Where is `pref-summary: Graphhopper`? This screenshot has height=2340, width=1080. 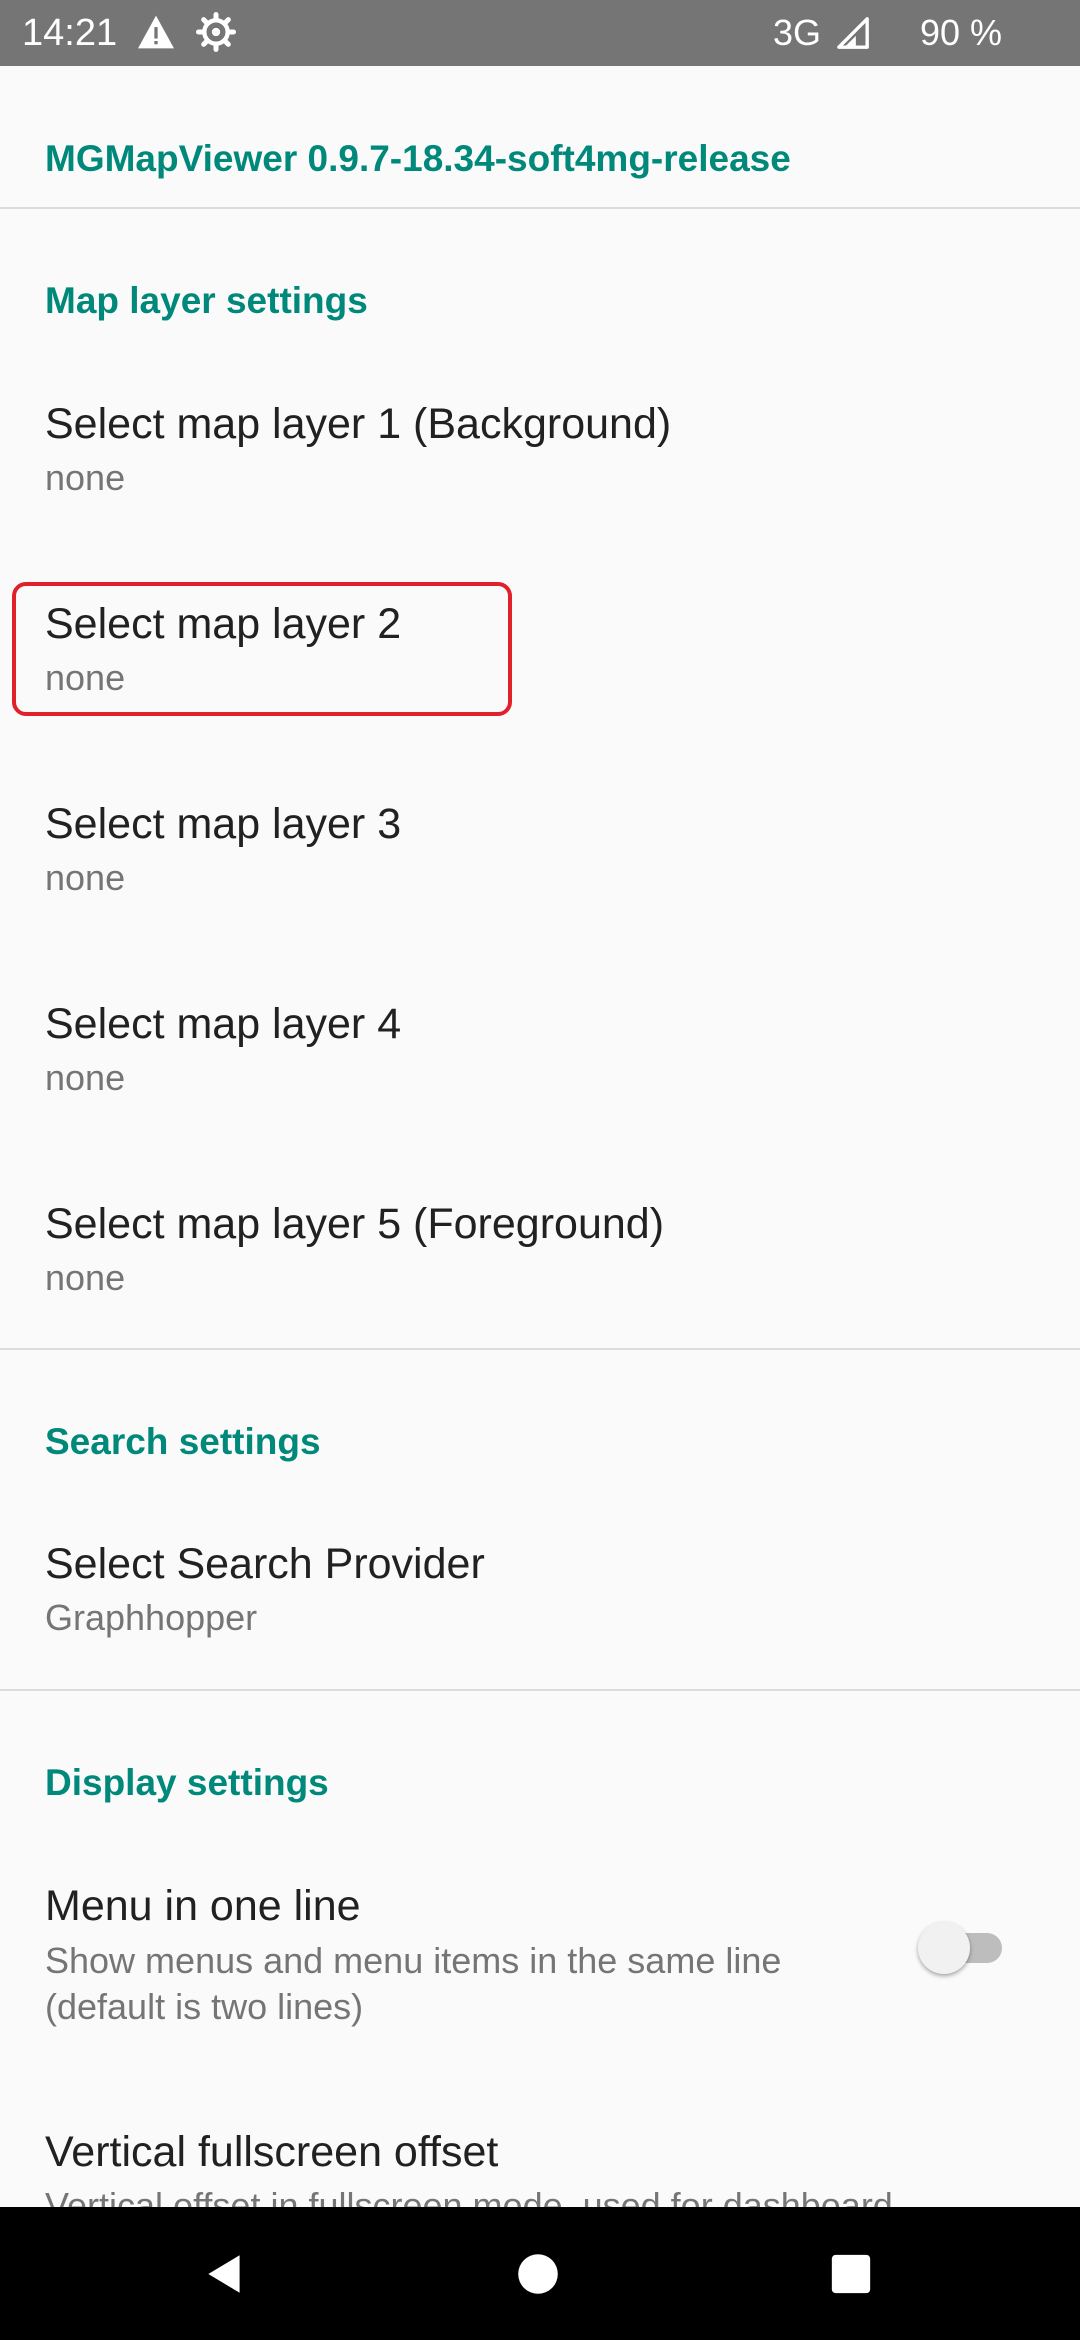 pref-summary: Graphhopper is located at coordinates (151, 1617).